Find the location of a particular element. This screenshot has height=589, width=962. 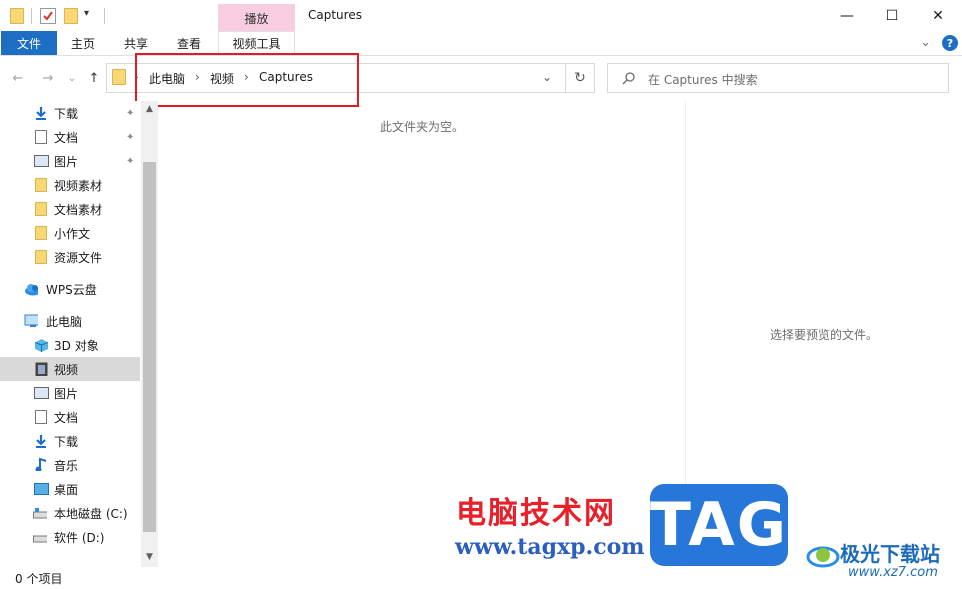

sidebar-item-drive-d: 软件 (D:) is located at coordinates (70, 537).